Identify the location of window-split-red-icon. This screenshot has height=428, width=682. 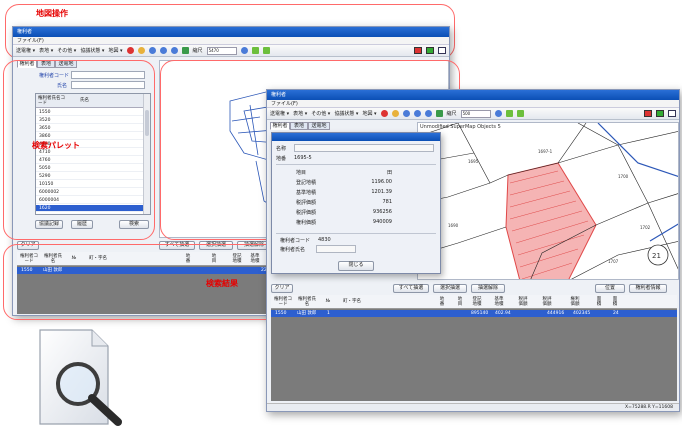
(418, 50).